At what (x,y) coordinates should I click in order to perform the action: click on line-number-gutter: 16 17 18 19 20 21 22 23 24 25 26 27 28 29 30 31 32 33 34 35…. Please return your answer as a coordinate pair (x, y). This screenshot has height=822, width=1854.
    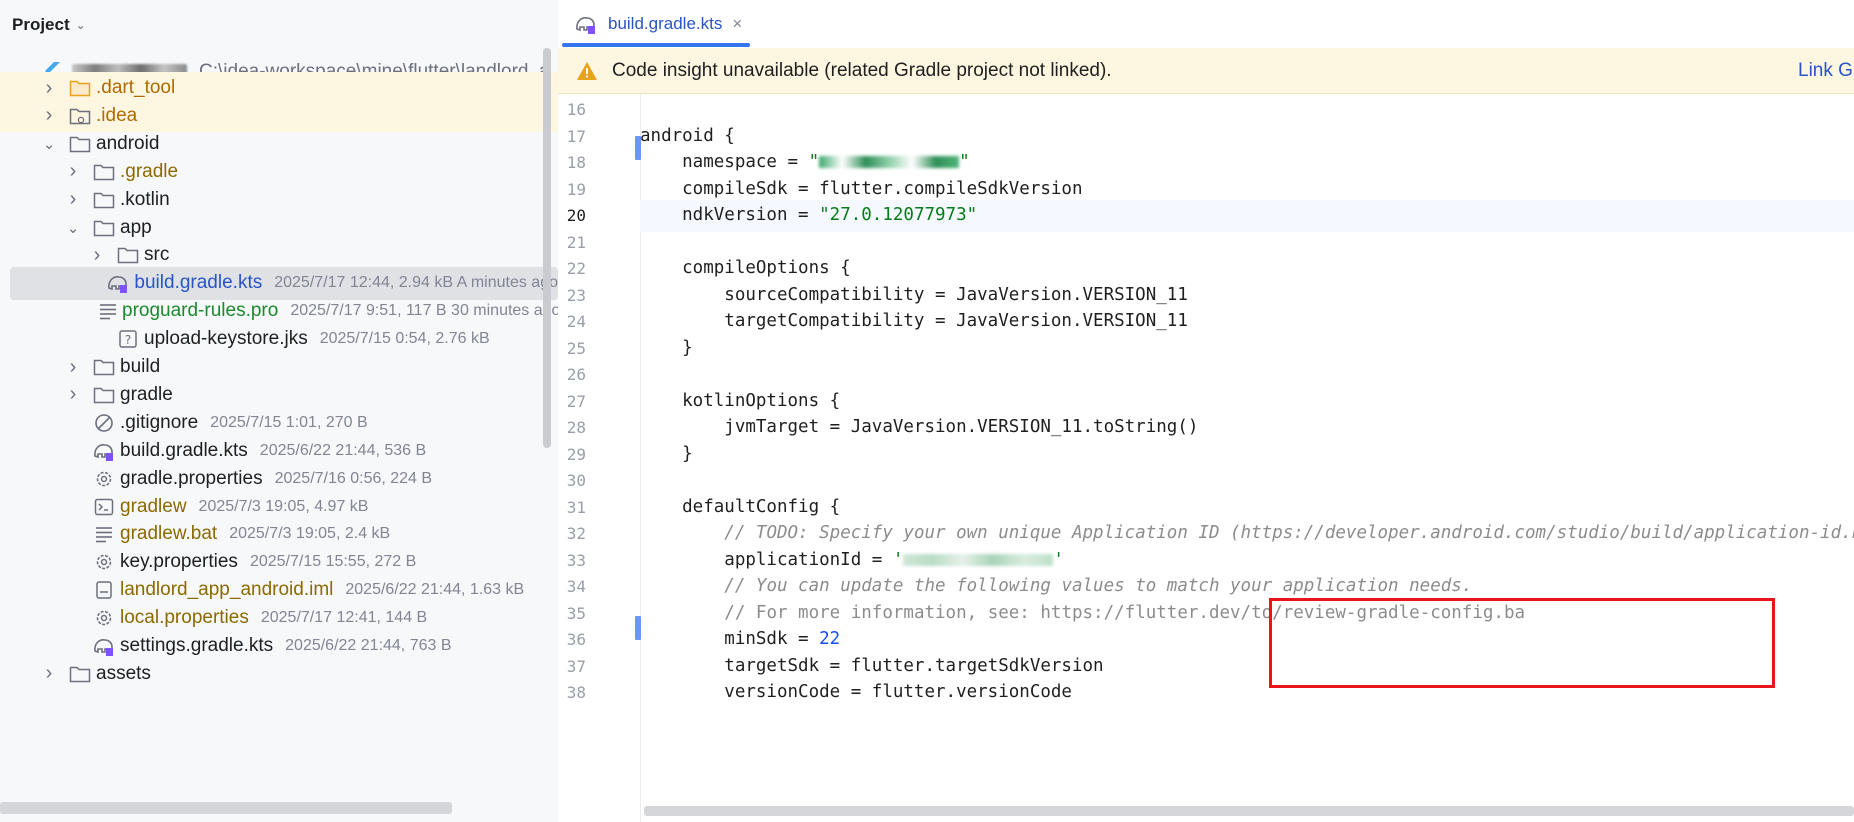
    Looking at the image, I should click on (599, 458).